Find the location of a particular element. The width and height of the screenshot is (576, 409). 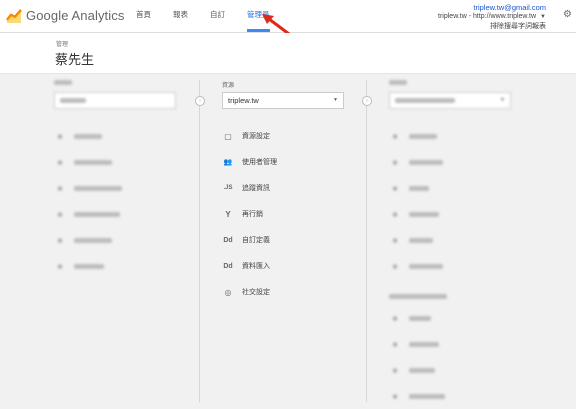

analytics-logo-icon is located at coordinates (14, 15).